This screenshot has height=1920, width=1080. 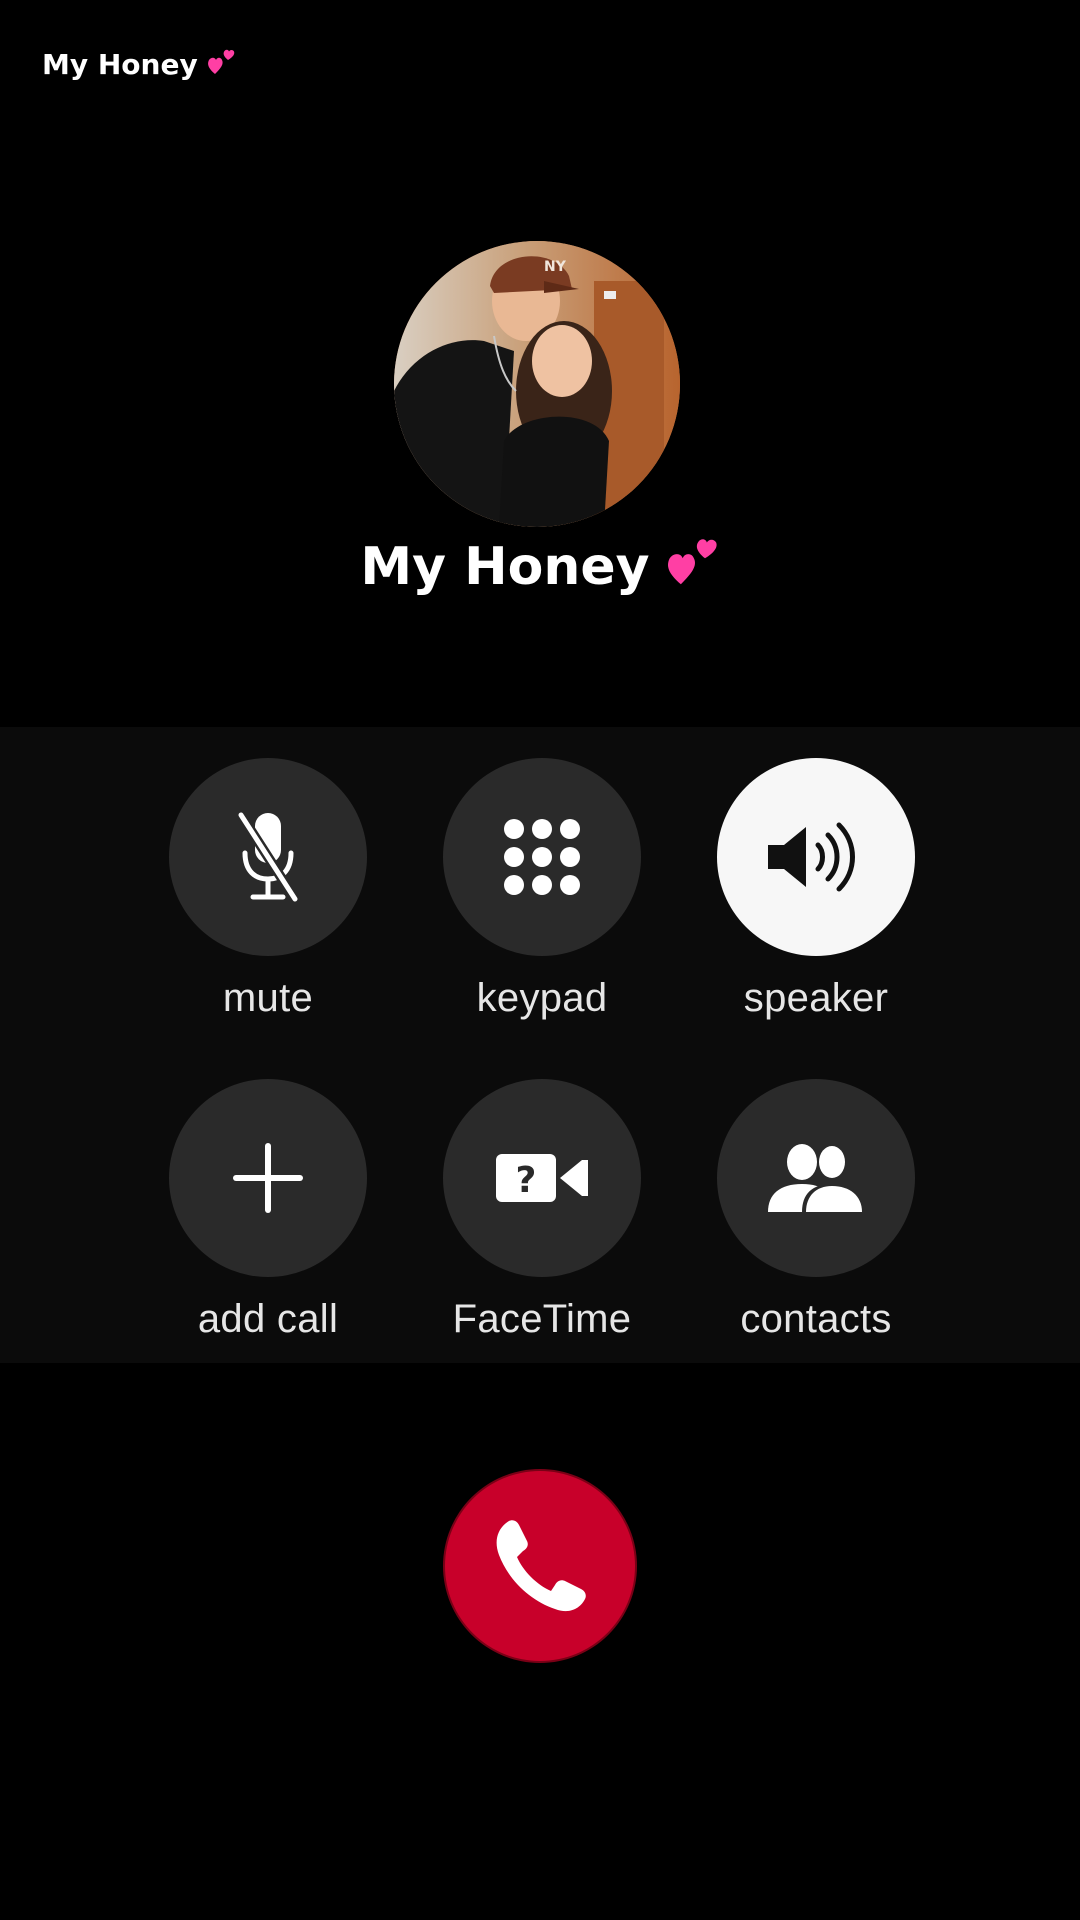 What do you see at coordinates (816, 998) in the screenshot?
I see `speaker-label: speaker` at bounding box center [816, 998].